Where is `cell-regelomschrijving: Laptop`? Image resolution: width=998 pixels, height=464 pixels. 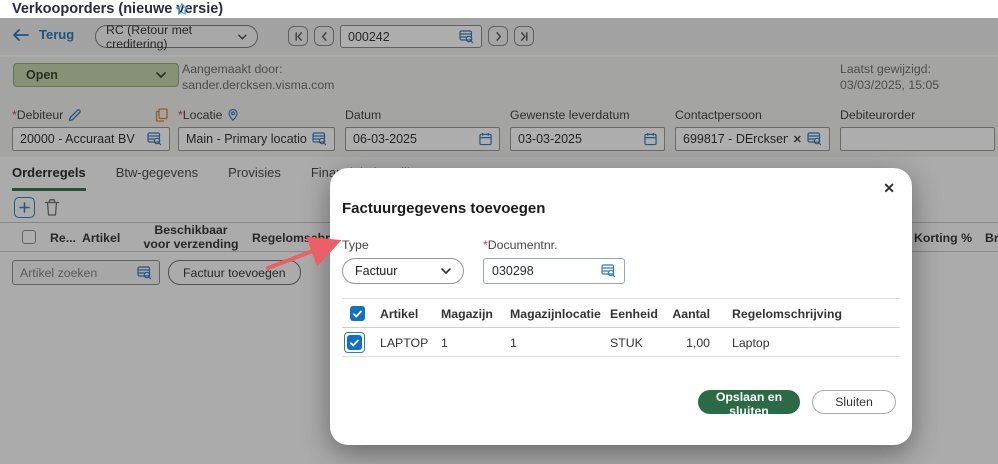 cell-regelomschrijving: Laptop is located at coordinates (751, 343).